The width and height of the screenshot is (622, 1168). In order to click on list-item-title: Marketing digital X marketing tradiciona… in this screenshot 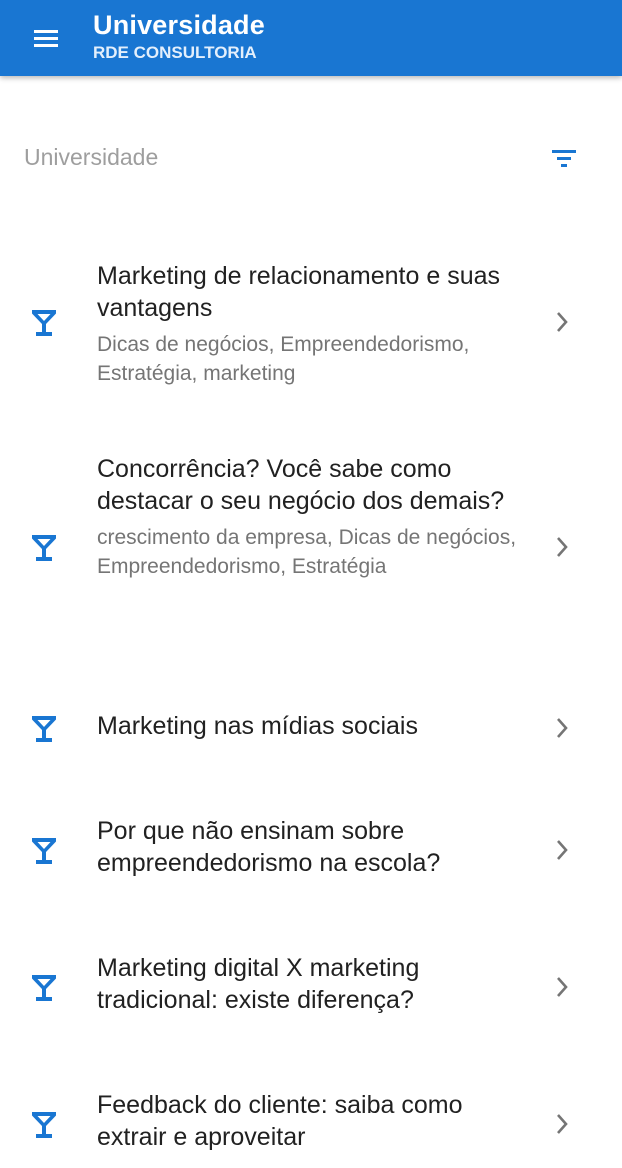, I will do `click(258, 984)`.